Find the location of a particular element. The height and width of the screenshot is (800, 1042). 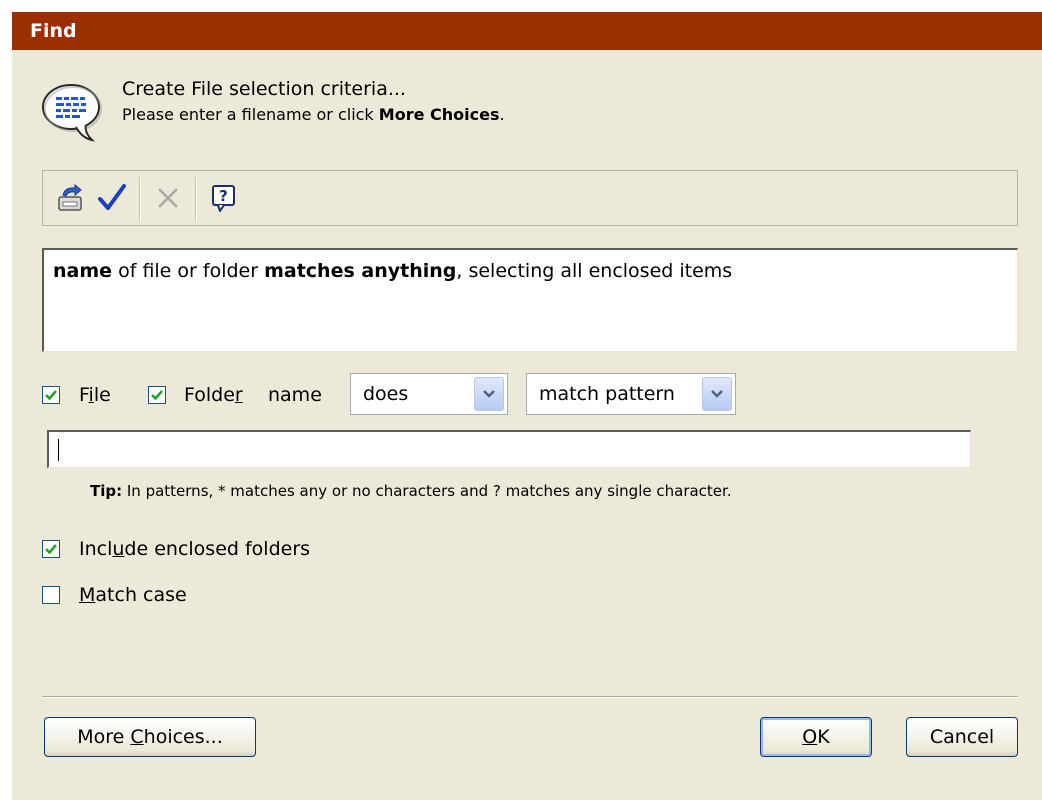

pattern-input is located at coordinates (509, 449).